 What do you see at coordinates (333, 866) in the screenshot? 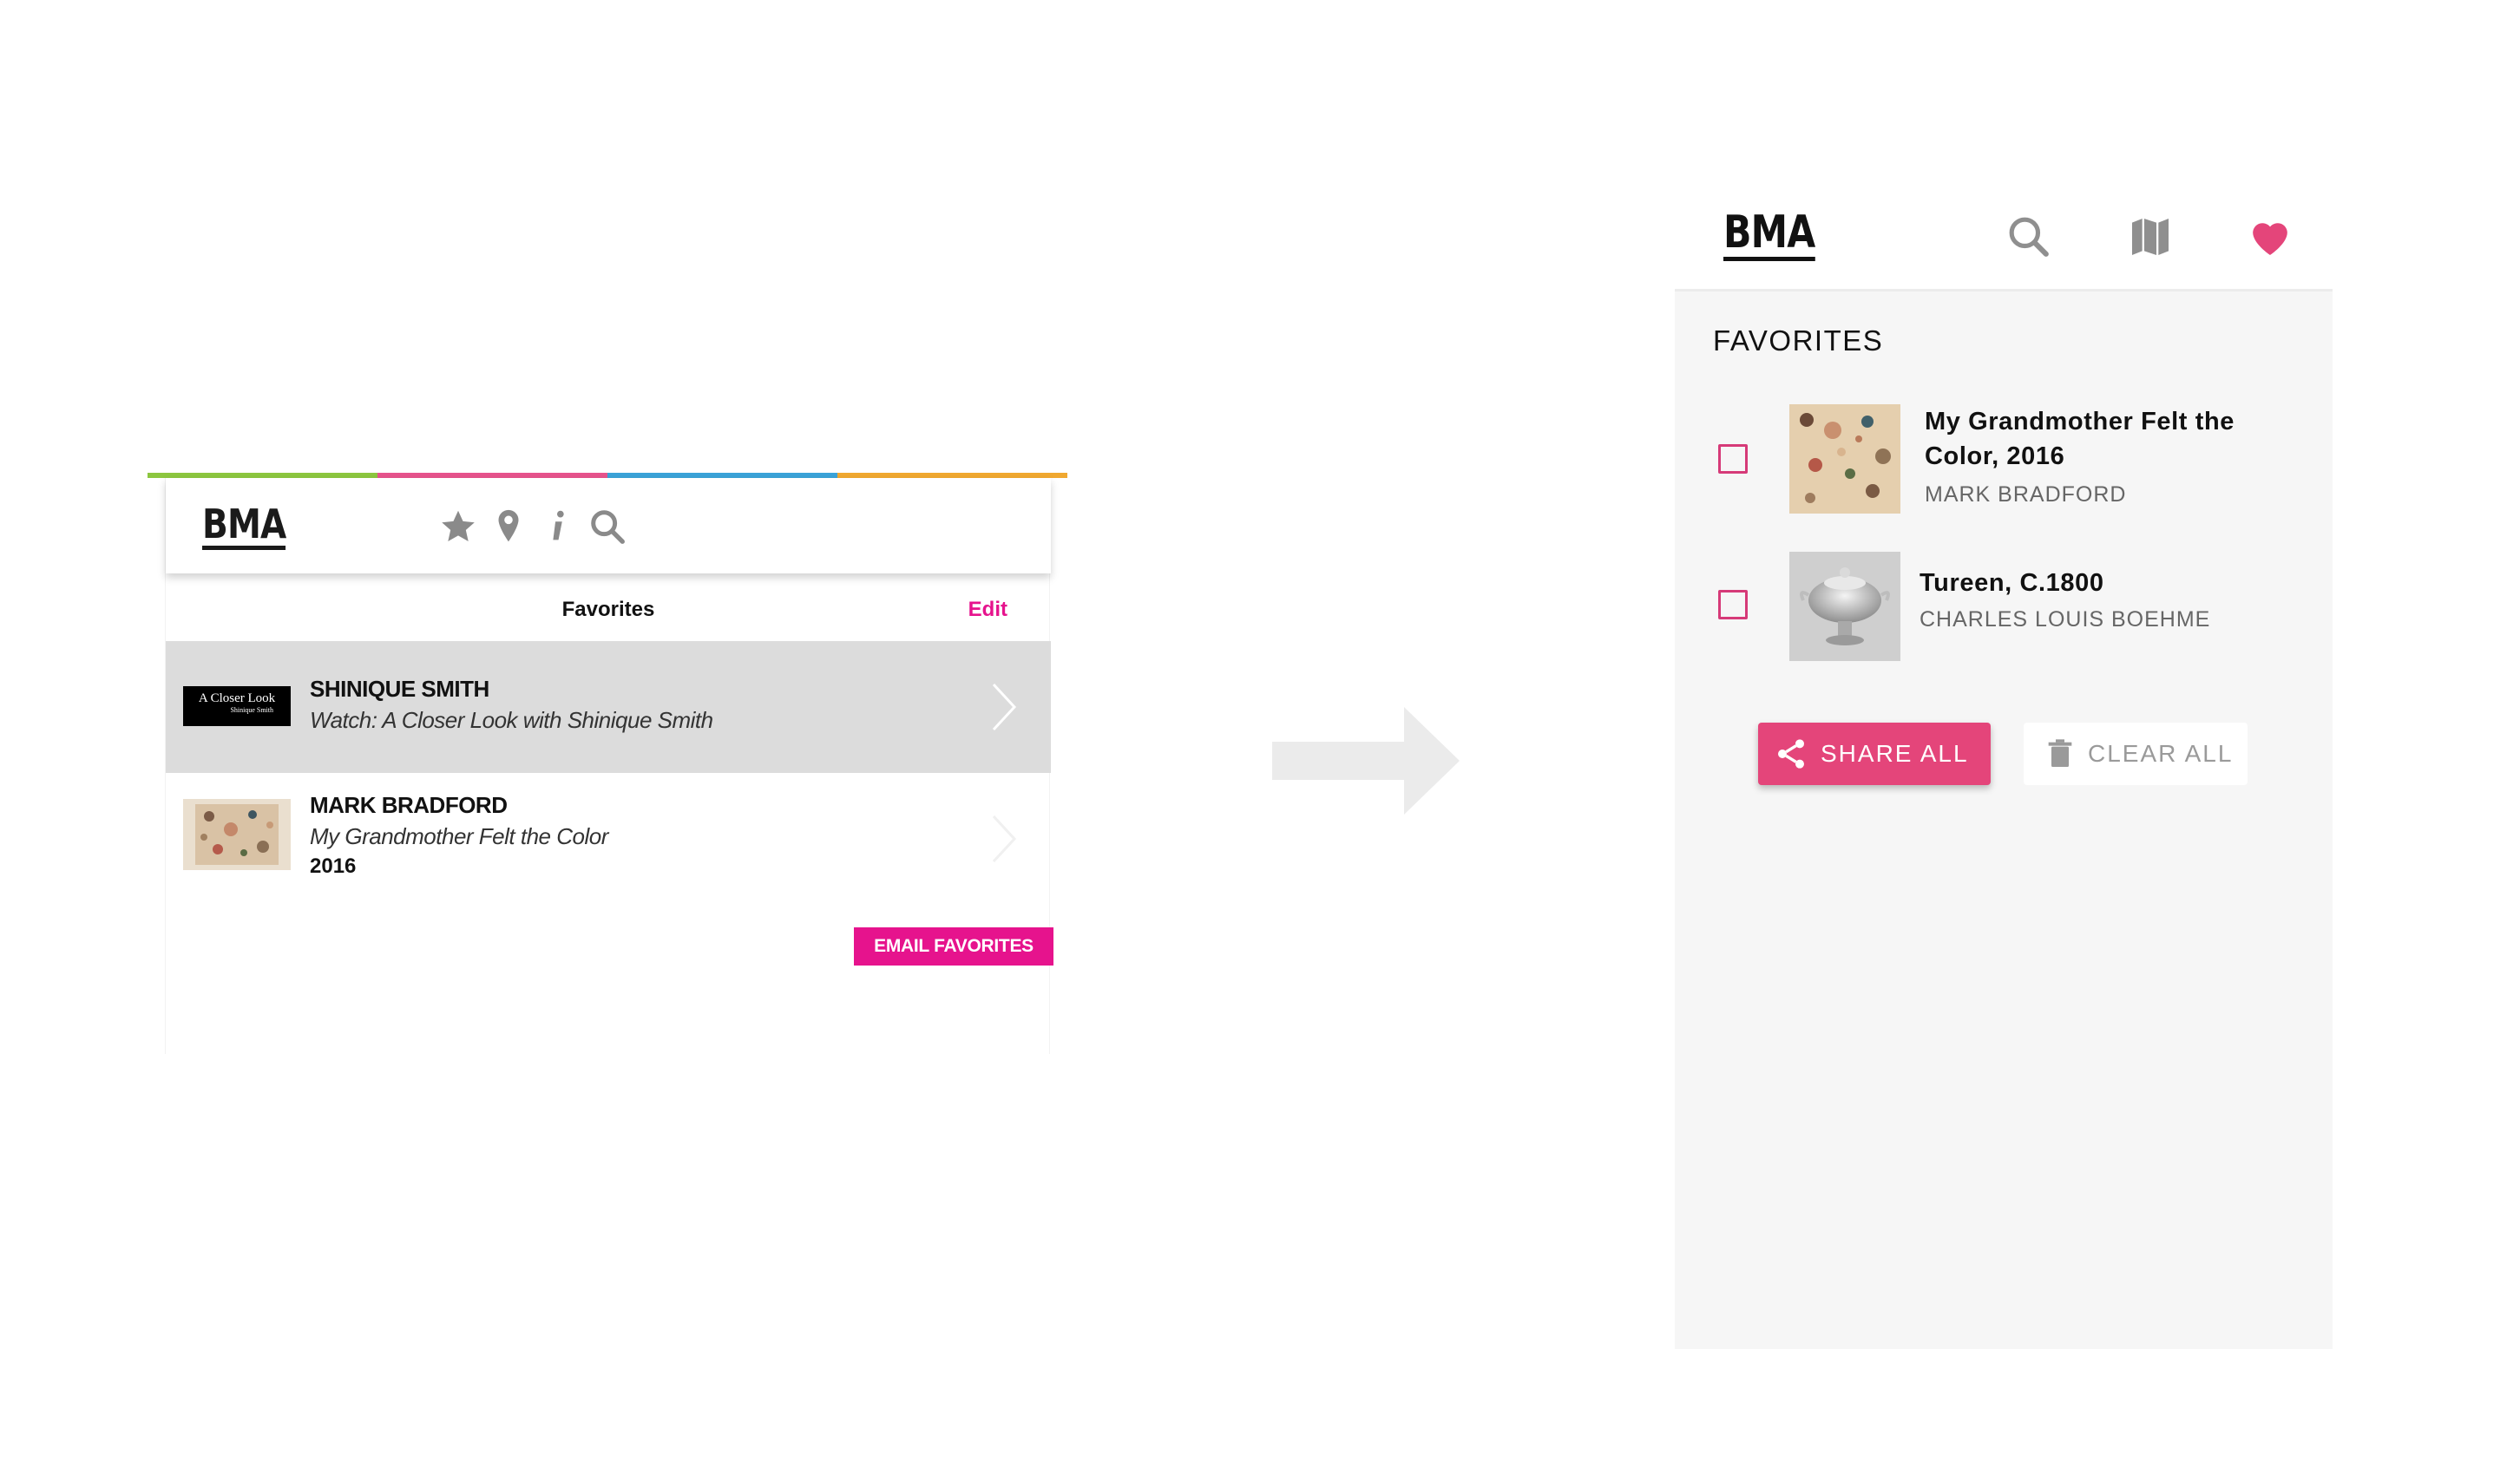
I see `row-year: 2016` at bounding box center [333, 866].